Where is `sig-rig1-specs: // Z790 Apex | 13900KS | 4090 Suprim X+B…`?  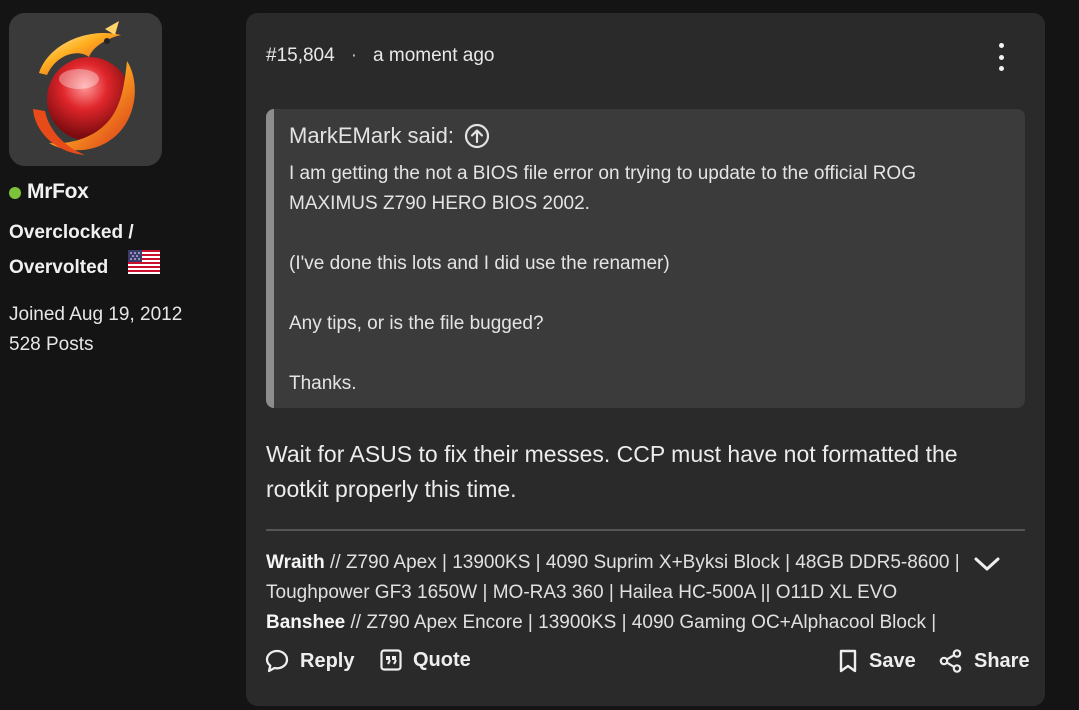 sig-rig1-specs: // Z790 Apex | 13900KS | 4090 Suprim X+B… is located at coordinates (613, 577).